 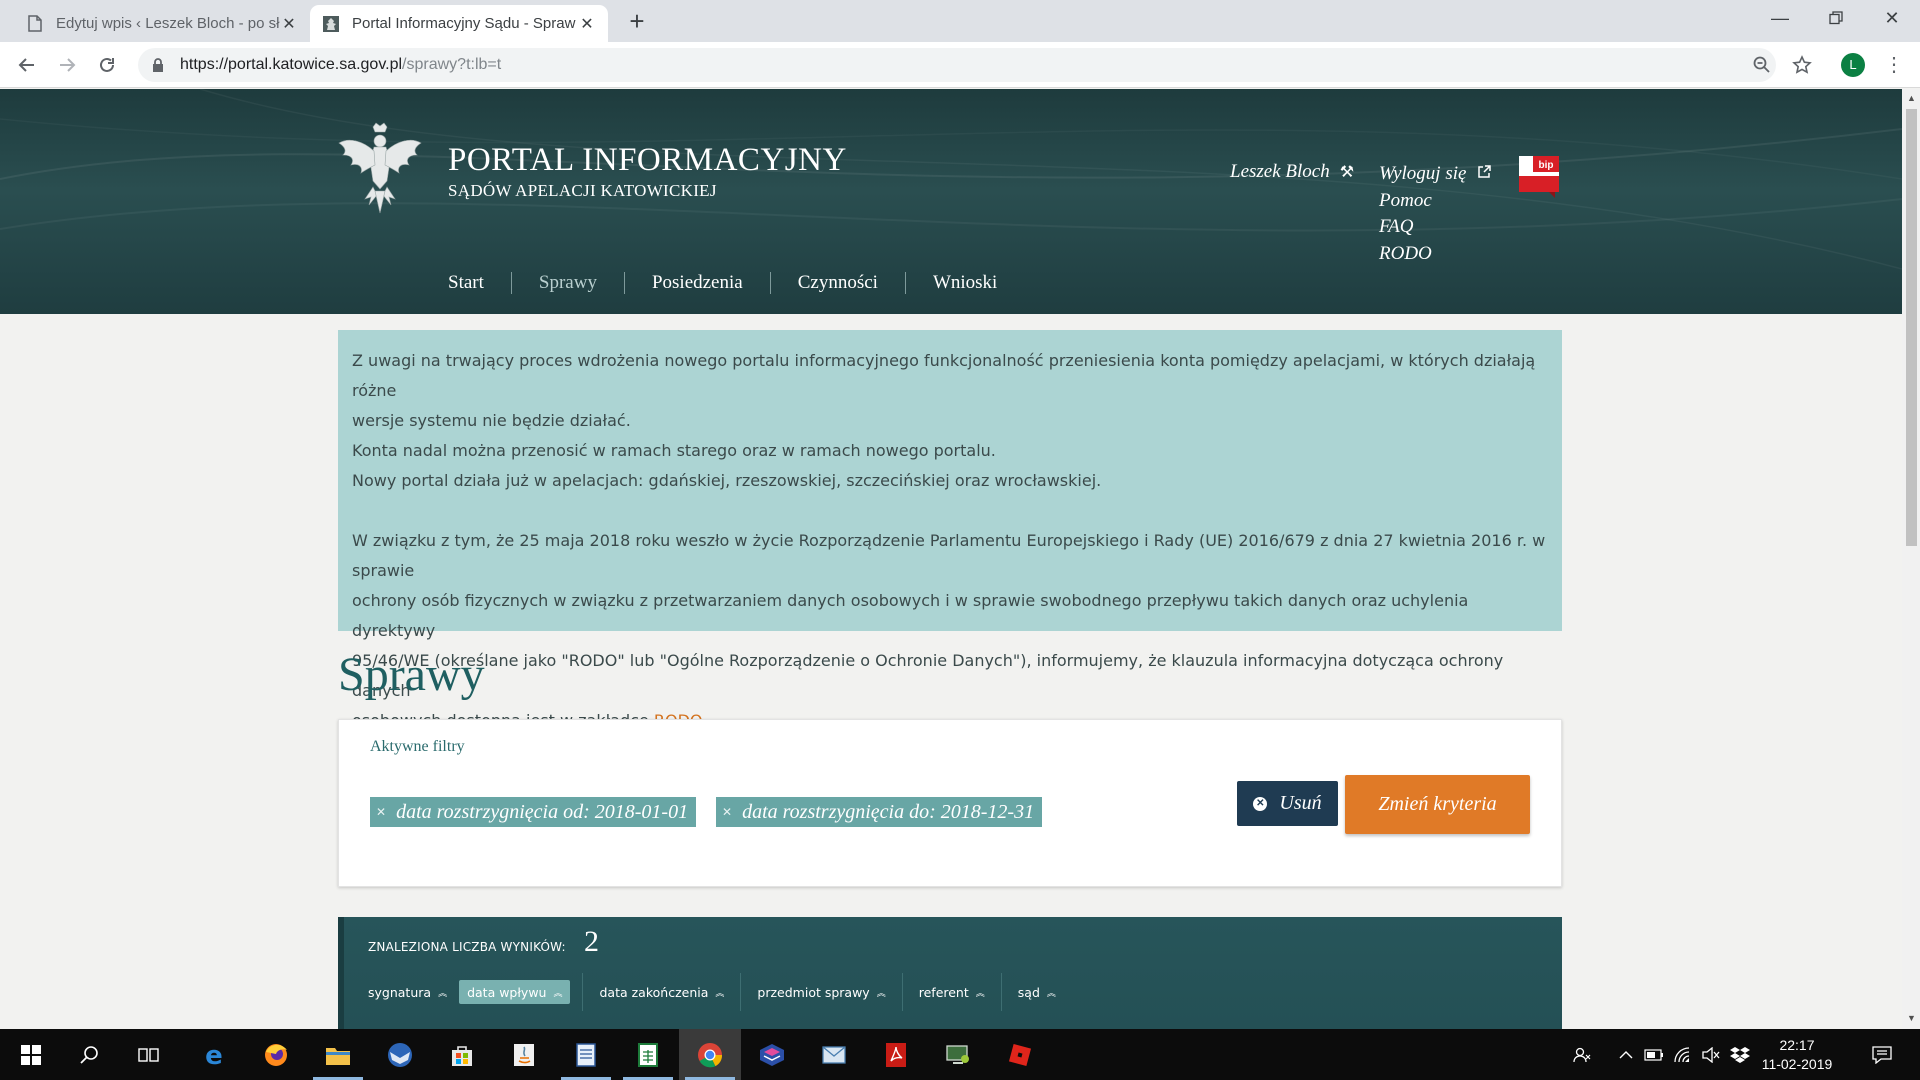 What do you see at coordinates (1539, 177) in the screenshot?
I see `bip-logo: bip` at bounding box center [1539, 177].